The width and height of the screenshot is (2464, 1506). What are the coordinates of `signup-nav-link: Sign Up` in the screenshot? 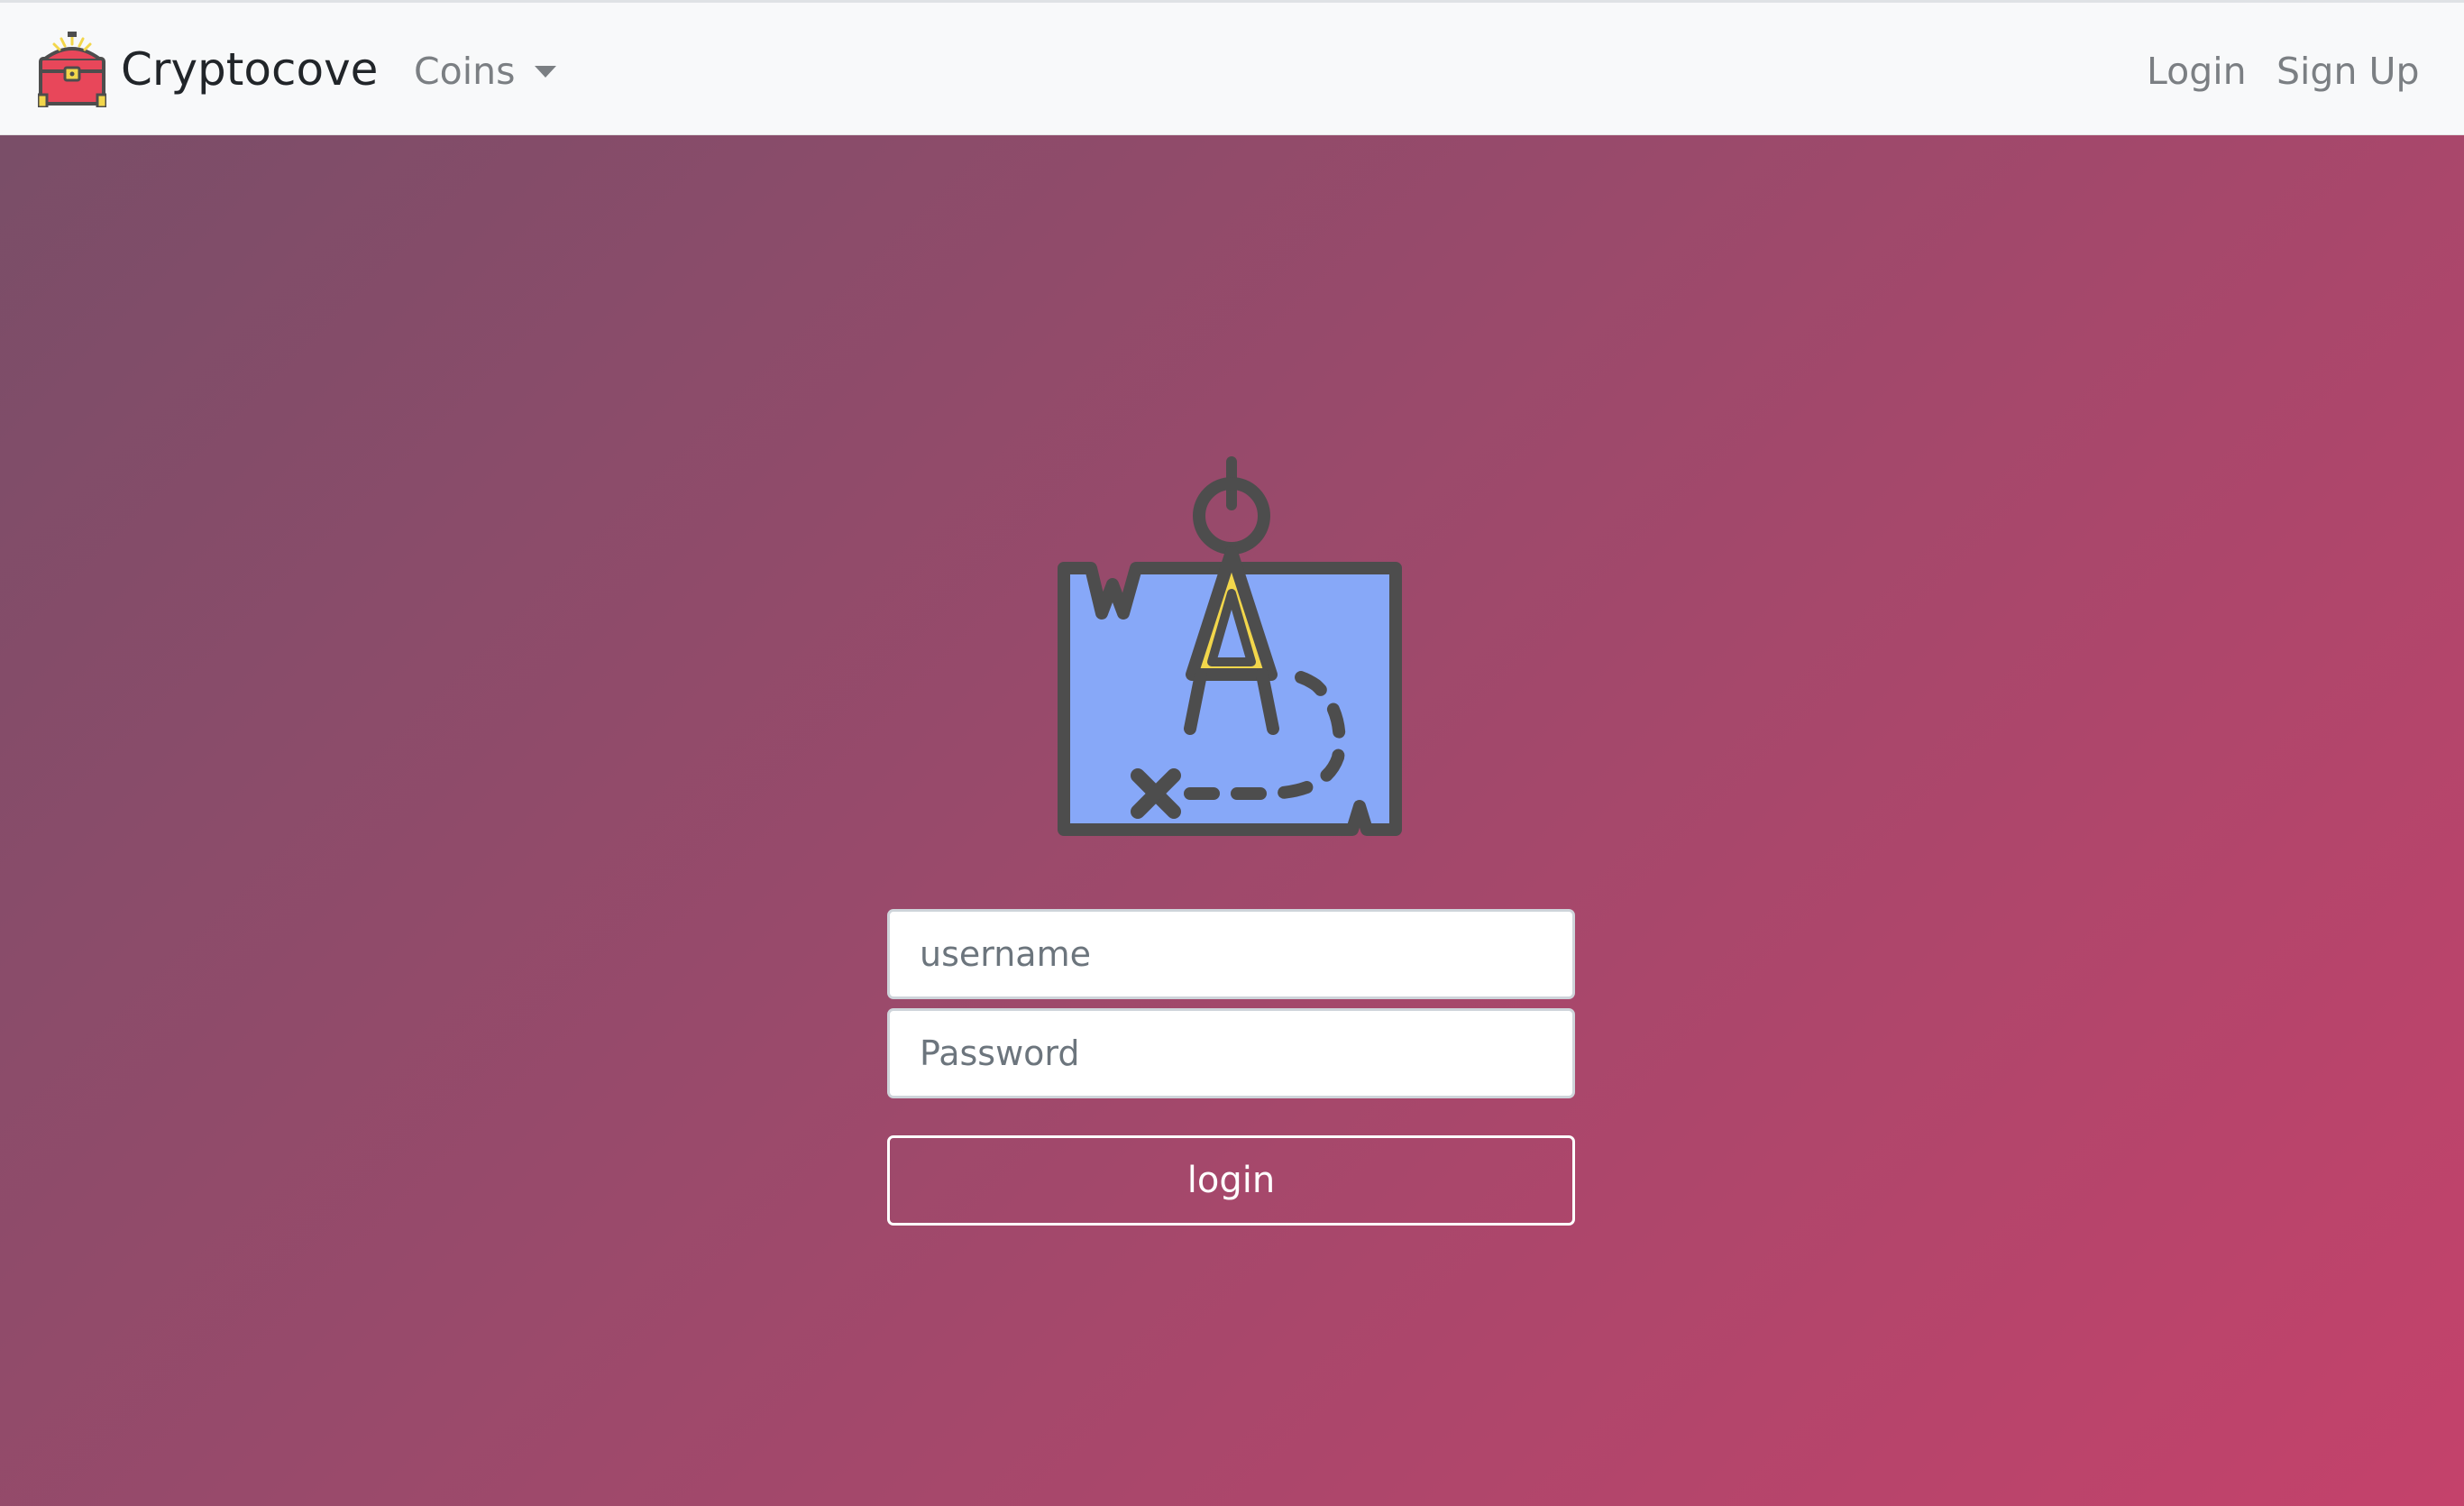 It's located at (2348, 71).